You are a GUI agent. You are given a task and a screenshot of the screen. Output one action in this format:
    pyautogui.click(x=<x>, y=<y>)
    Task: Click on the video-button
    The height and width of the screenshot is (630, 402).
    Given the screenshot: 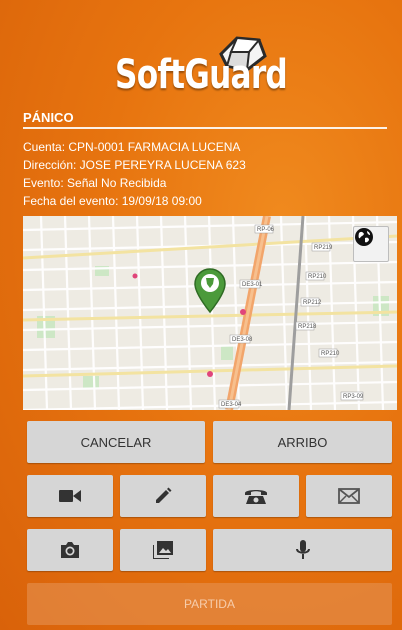 What is the action you would take?
    pyautogui.click(x=70, y=496)
    